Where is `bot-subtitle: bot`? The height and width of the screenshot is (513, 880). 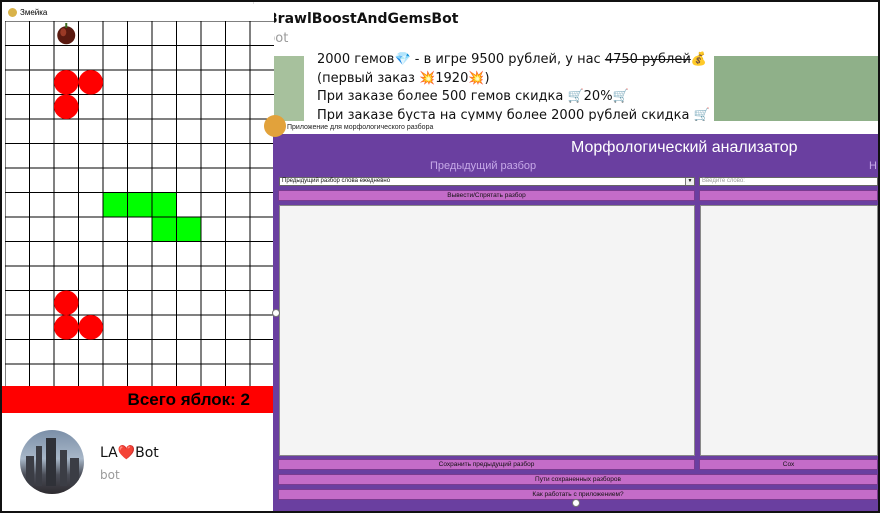 bot-subtitle: bot is located at coordinates (110, 475).